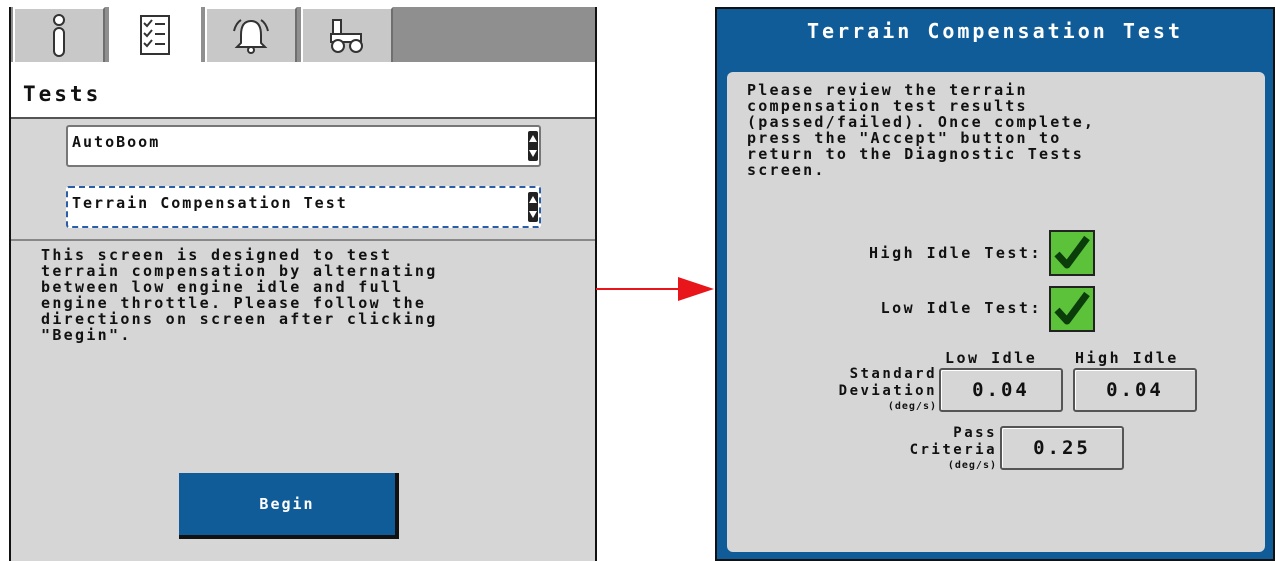 The width and height of the screenshot is (1275, 561). I want to click on standard-deviation-label: Standard Deviation (deg/s), so click(857, 389).